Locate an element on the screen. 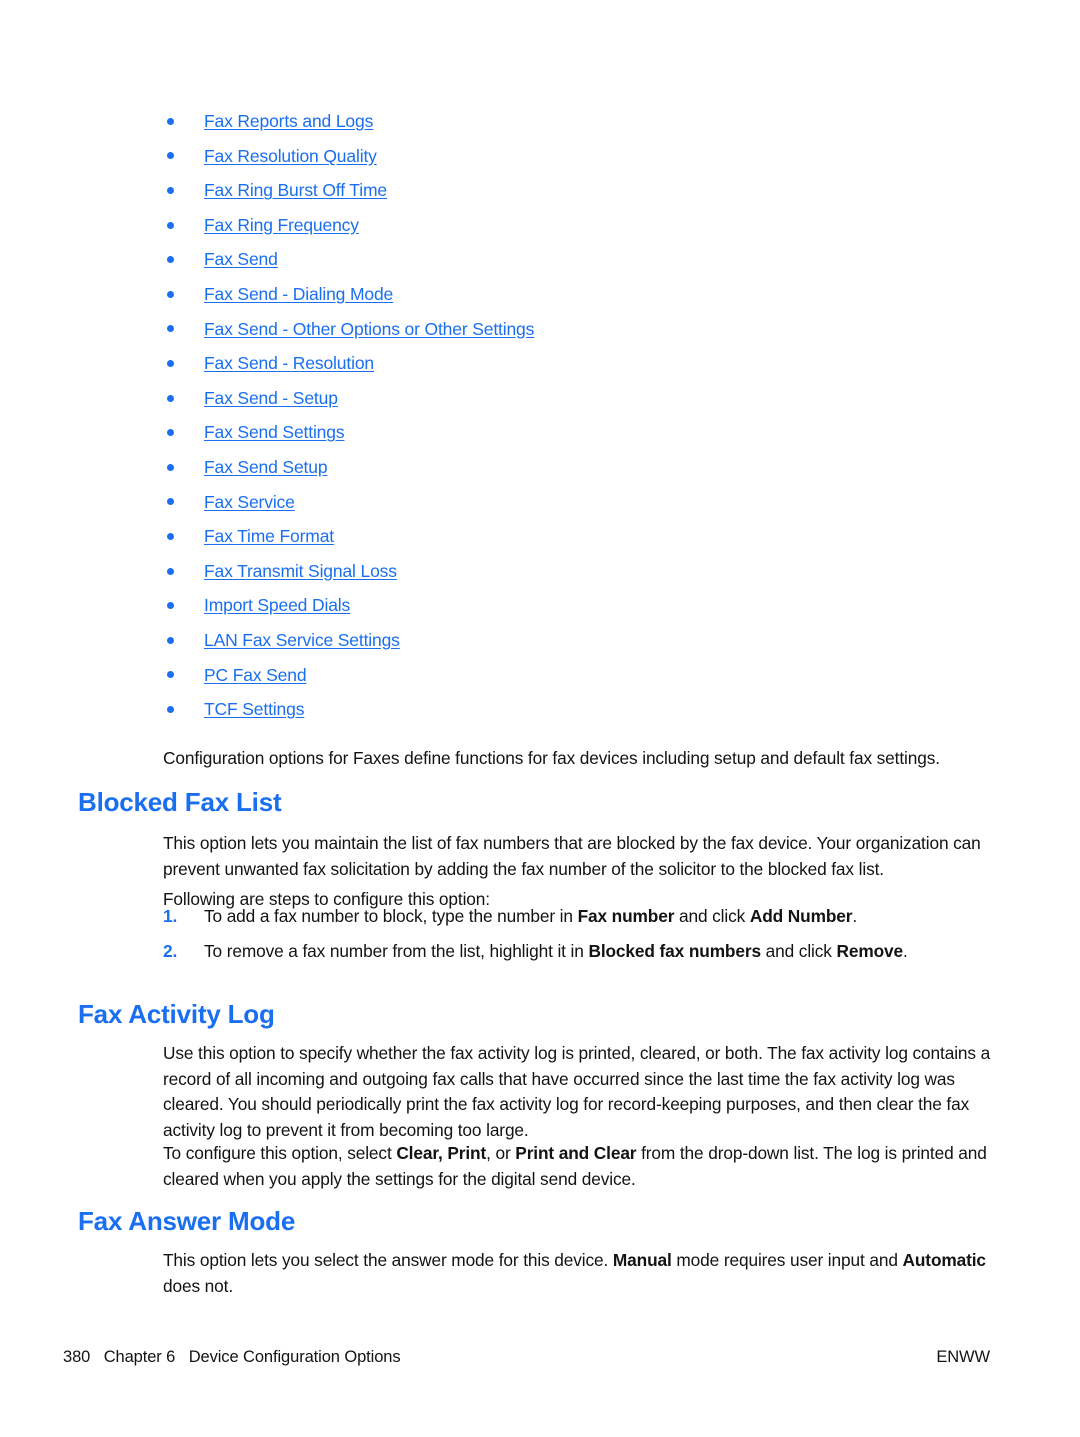 This screenshot has height=1437, width=1080. step-bold-add-number: Add Number is located at coordinates (801, 916).